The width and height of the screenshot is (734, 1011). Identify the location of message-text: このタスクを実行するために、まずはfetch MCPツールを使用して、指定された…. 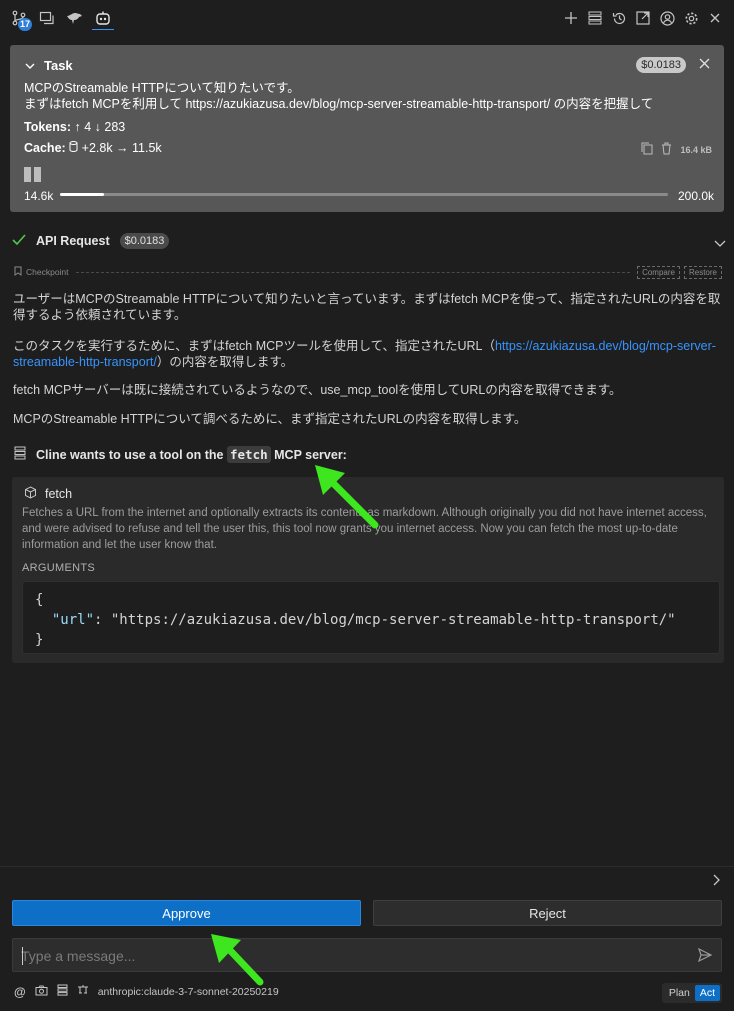
(254, 346).